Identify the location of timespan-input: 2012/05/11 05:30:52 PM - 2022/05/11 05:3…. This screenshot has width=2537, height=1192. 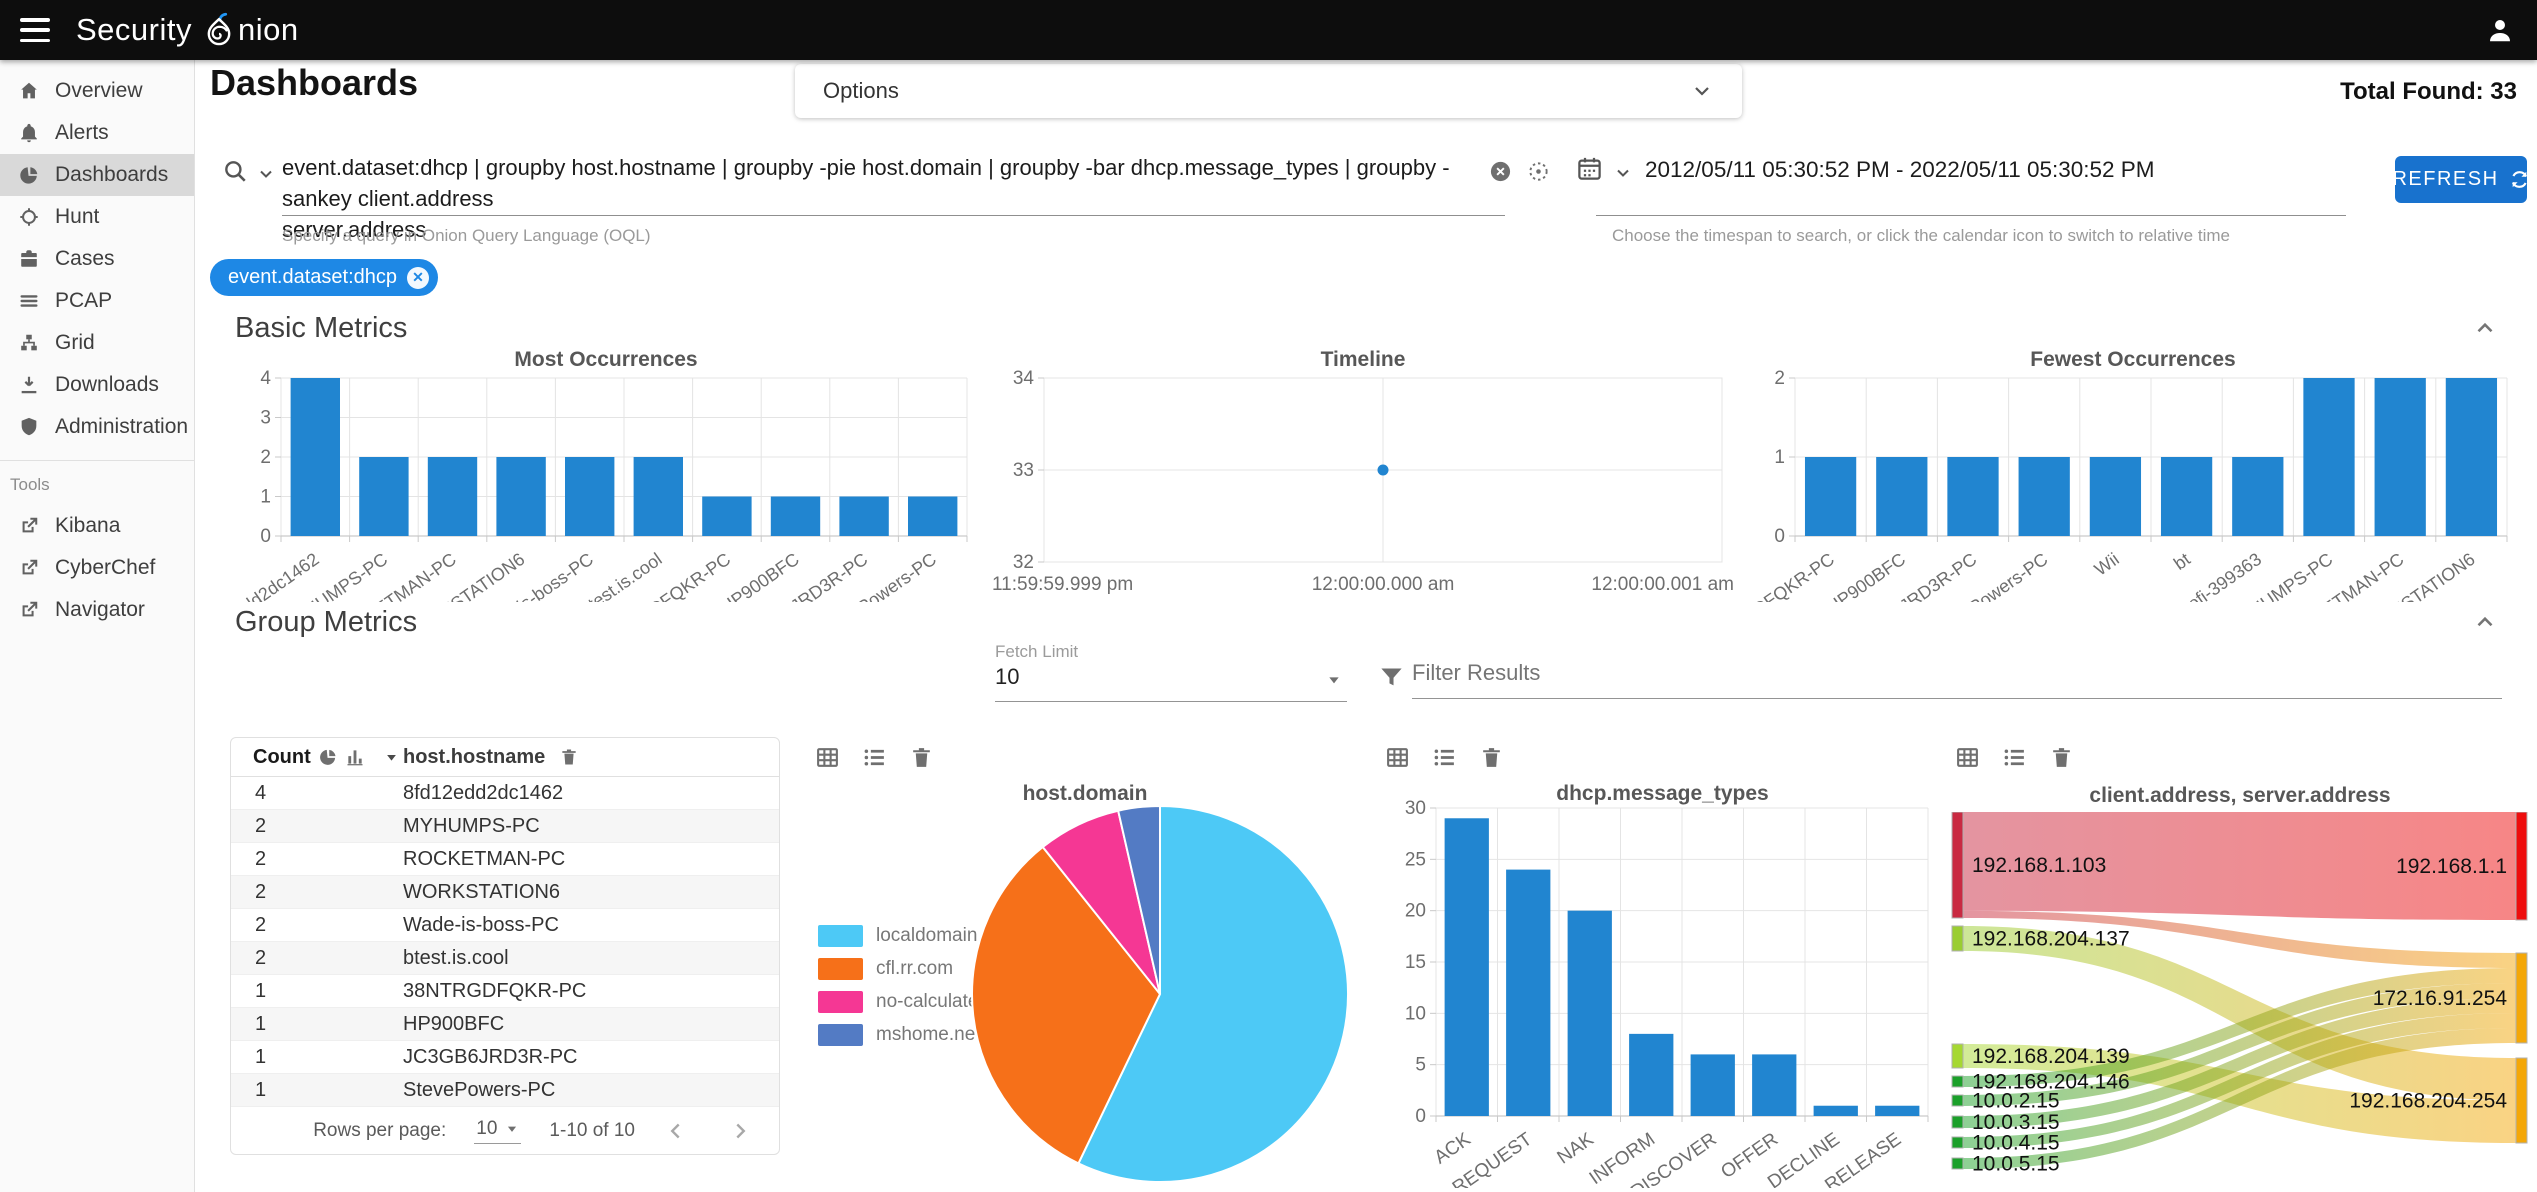
(1900, 170).